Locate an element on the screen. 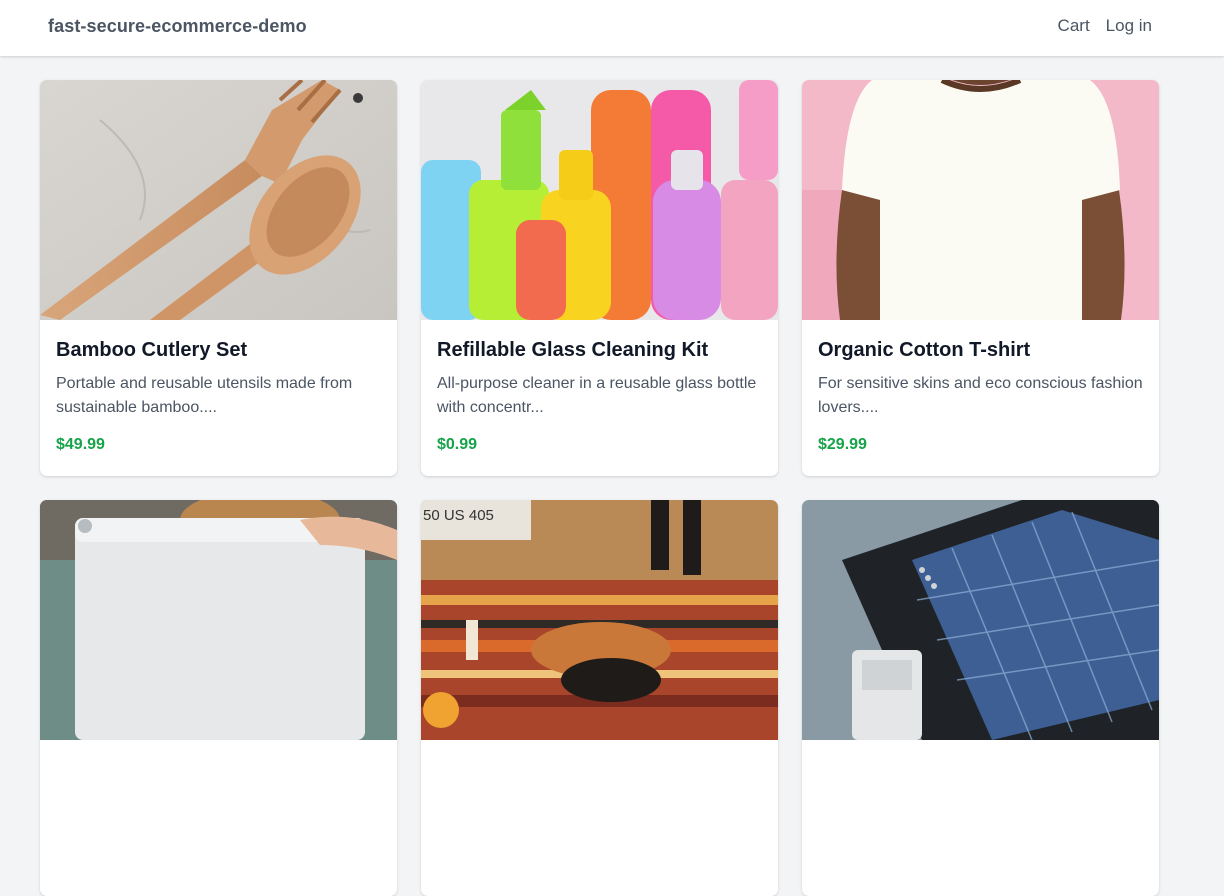 The width and height of the screenshot is (1224, 896). cart-link: Cart is located at coordinates (1074, 26).